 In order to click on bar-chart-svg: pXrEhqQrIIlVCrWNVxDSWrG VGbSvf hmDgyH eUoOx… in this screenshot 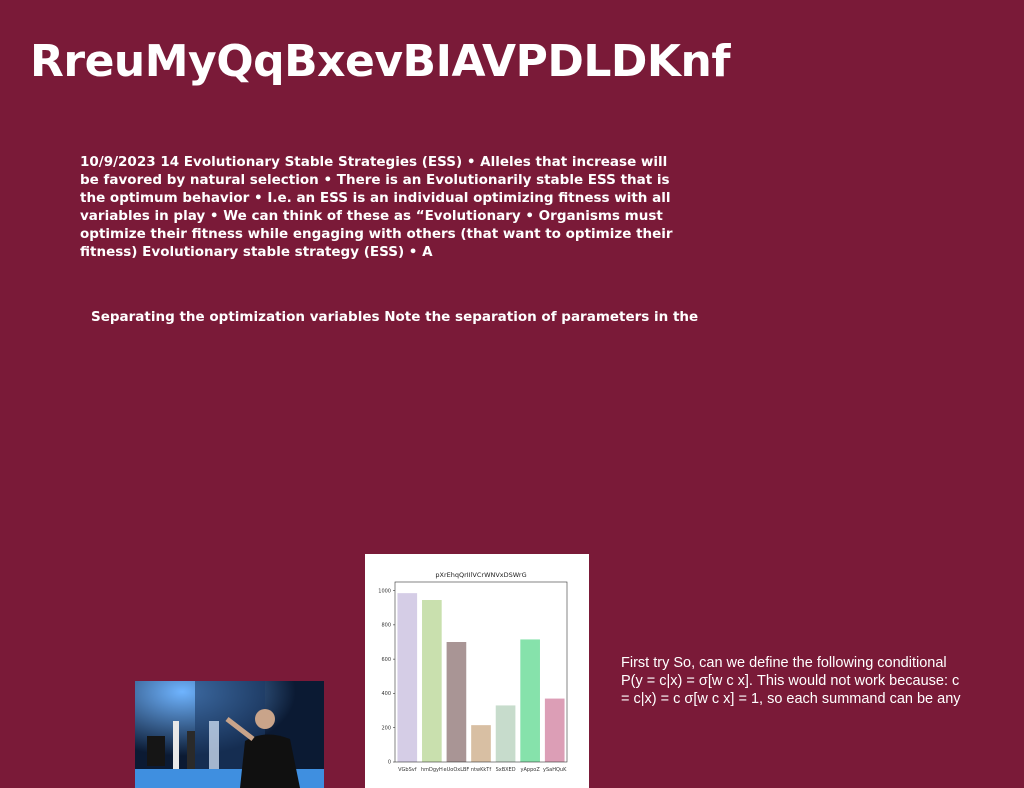, I will do `click(473, 672)`.